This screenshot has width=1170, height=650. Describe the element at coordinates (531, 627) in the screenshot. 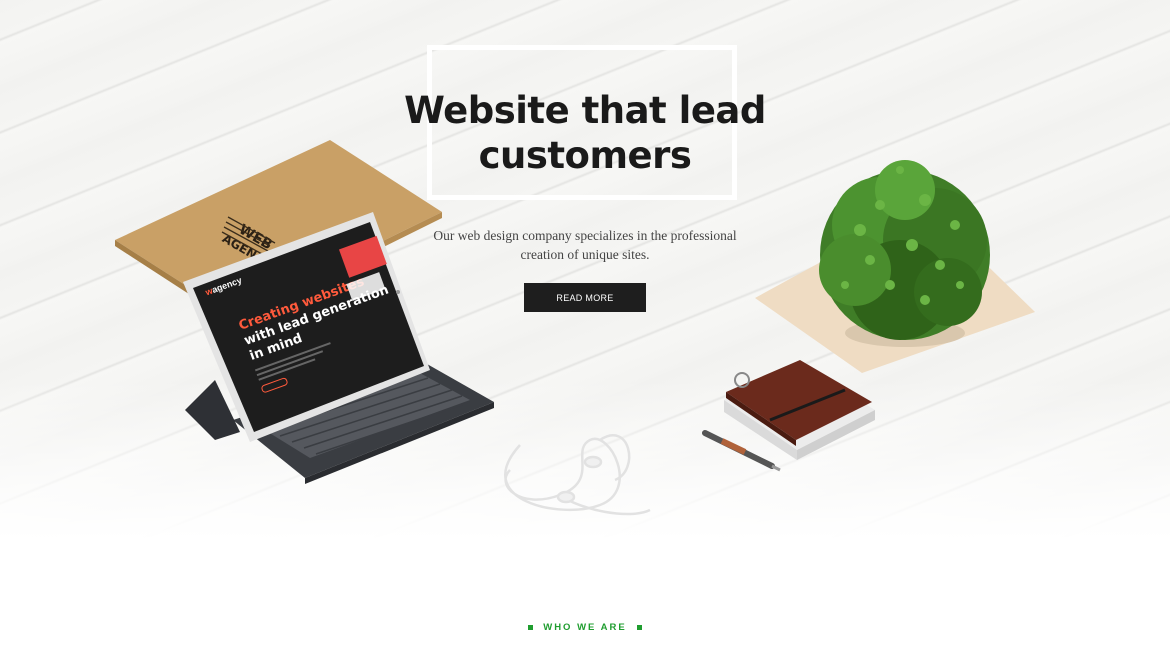

I see `eyebrow-left-square-icon` at that location.